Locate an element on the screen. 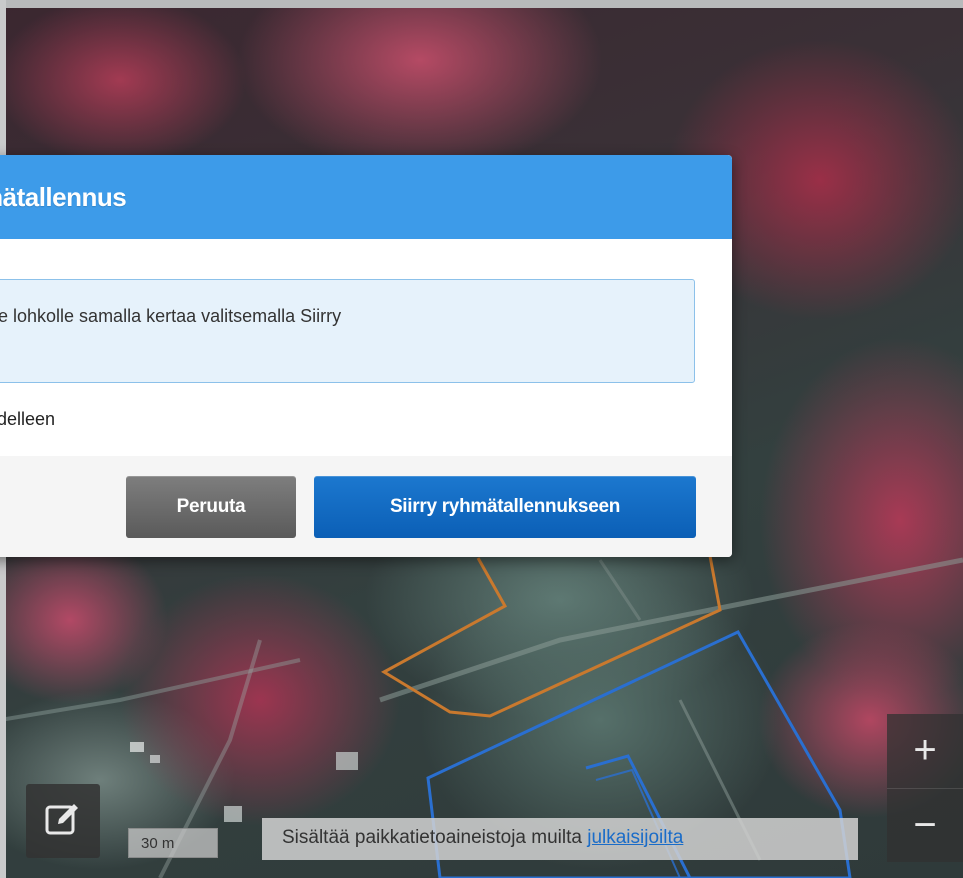  edit-button is located at coordinates (63, 821).